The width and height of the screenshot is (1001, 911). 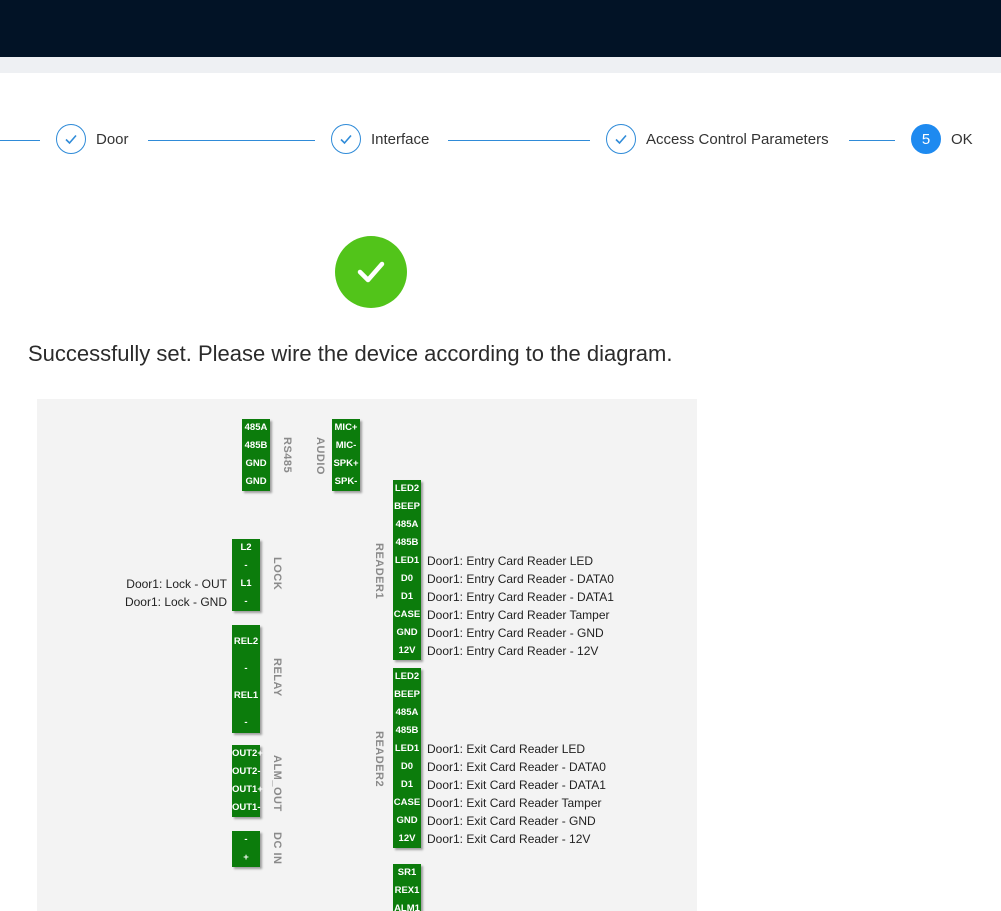 What do you see at coordinates (246, 849) in the screenshot?
I see `dc-in-terminal-block: - +` at bounding box center [246, 849].